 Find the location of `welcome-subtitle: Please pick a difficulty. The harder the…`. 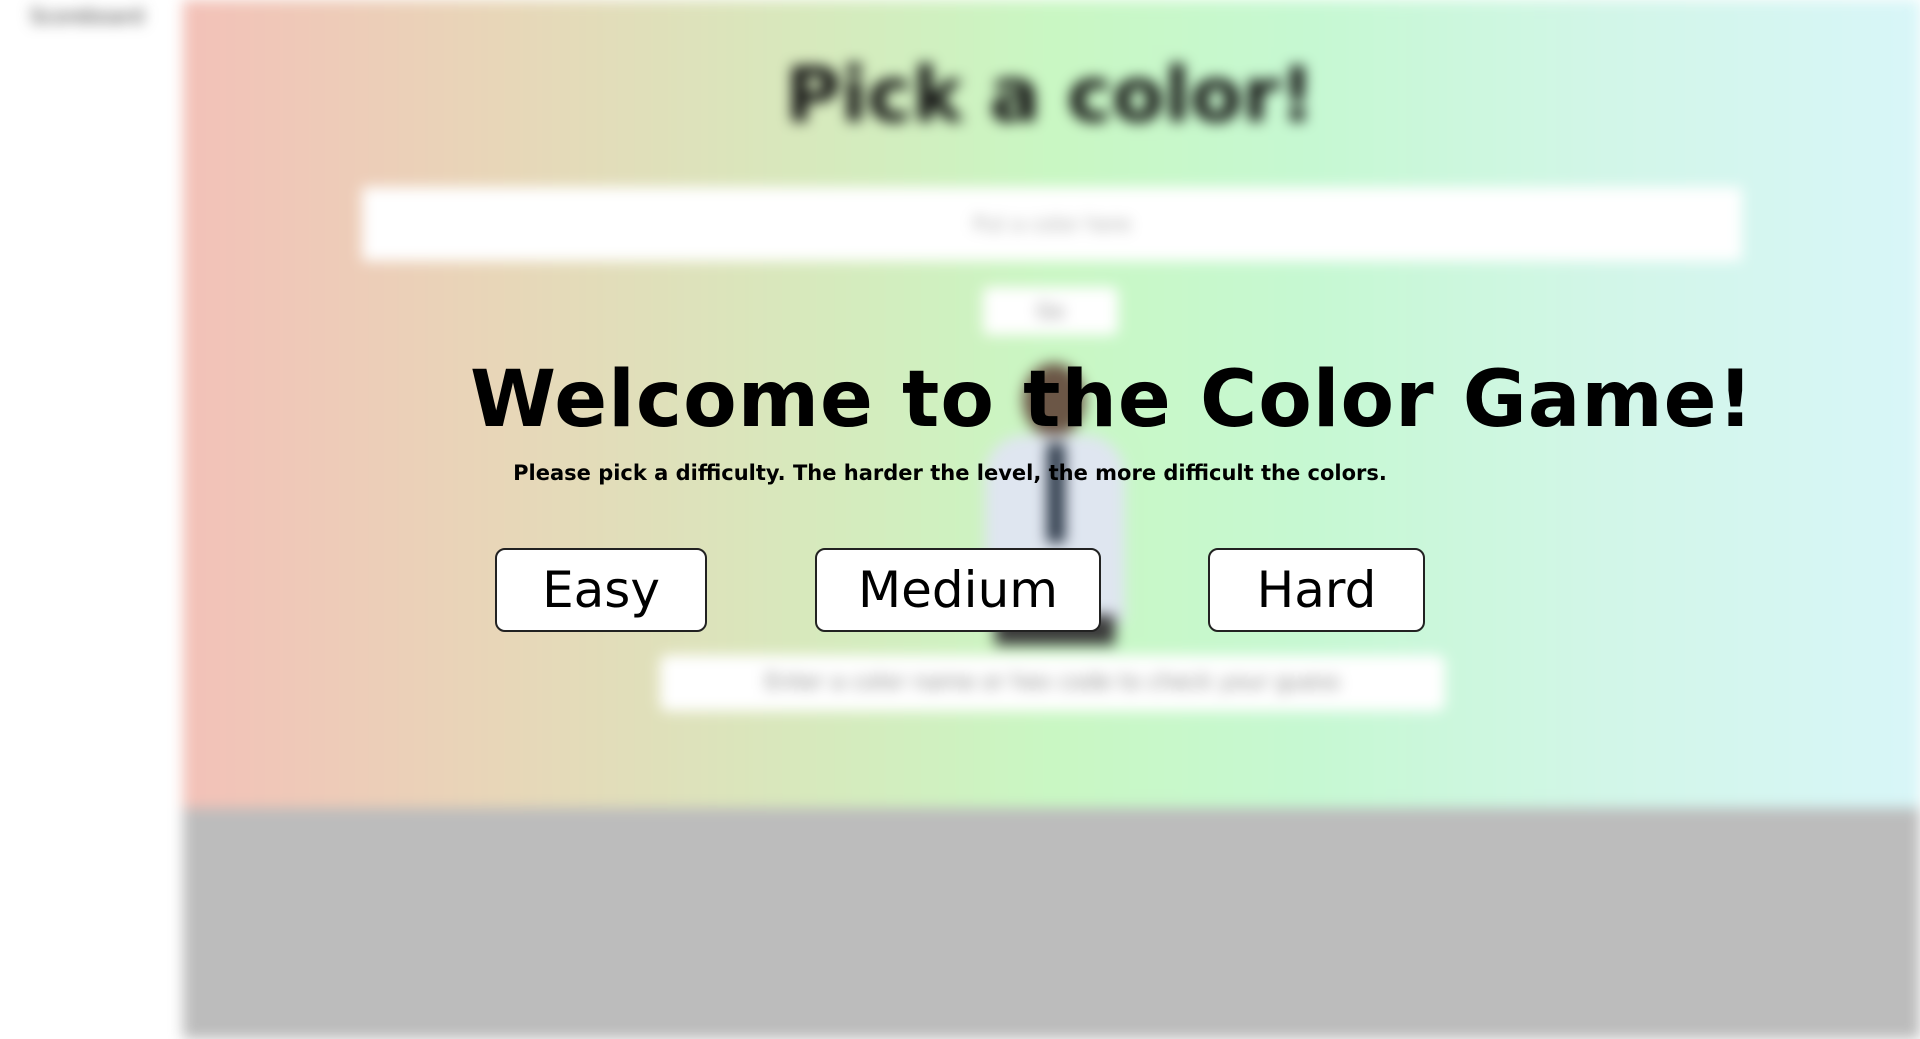

welcome-subtitle: Please pick a difficulty. The harder the… is located at coordinates (950, 473).